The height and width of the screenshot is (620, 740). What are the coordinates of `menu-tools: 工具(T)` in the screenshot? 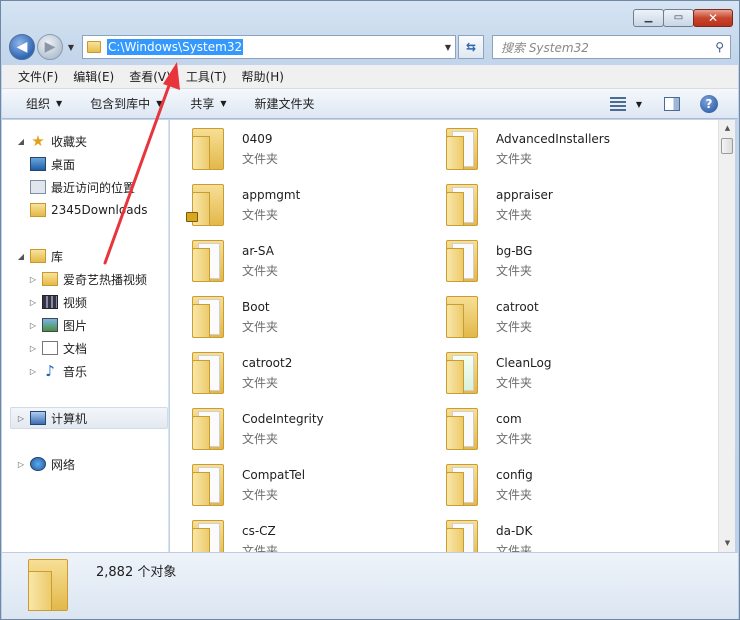 It's located at (206, 76).